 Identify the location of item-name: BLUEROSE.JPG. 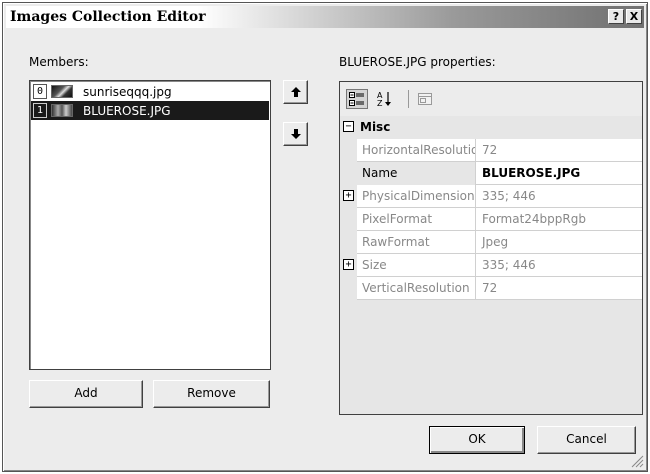
(127, 110).